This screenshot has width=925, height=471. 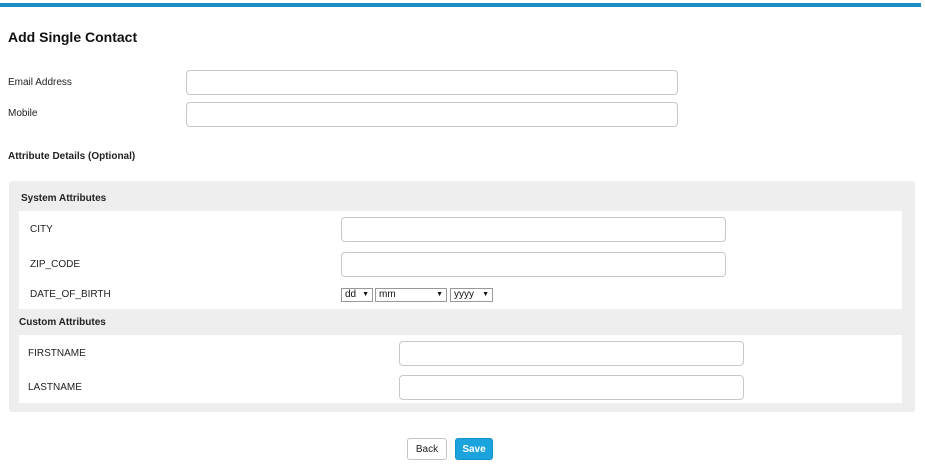 What do you see at coordinates (432, 82) in the screenshot?
I see `email-field` at bounding box center [432, 82].